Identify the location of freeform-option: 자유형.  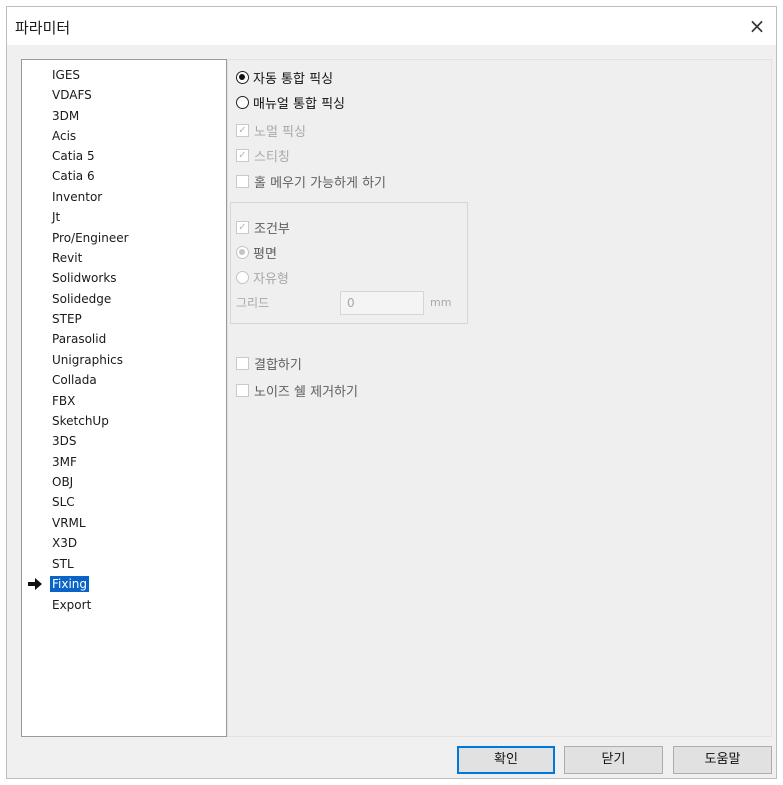
(262, 277).